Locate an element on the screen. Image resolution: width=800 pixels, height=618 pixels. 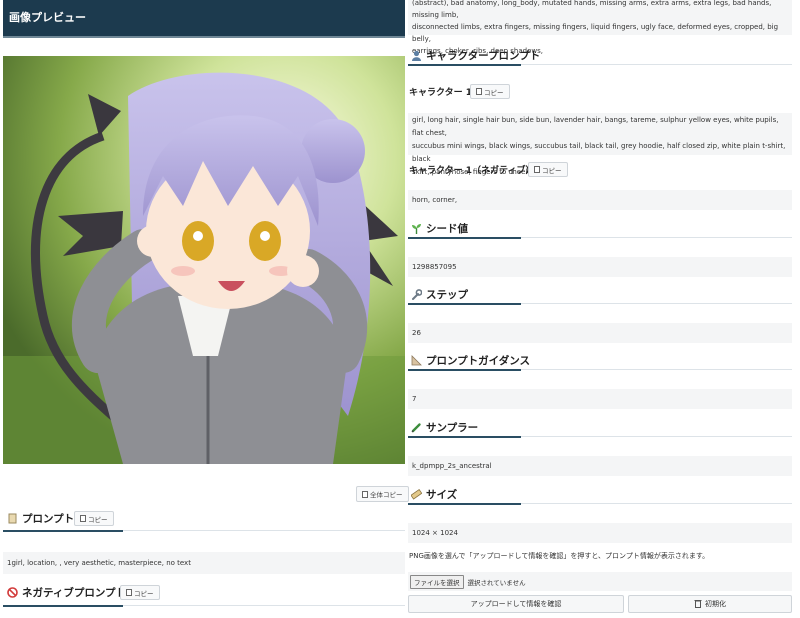
guidance-value-box: 7 is located at coordinates (600, 399).